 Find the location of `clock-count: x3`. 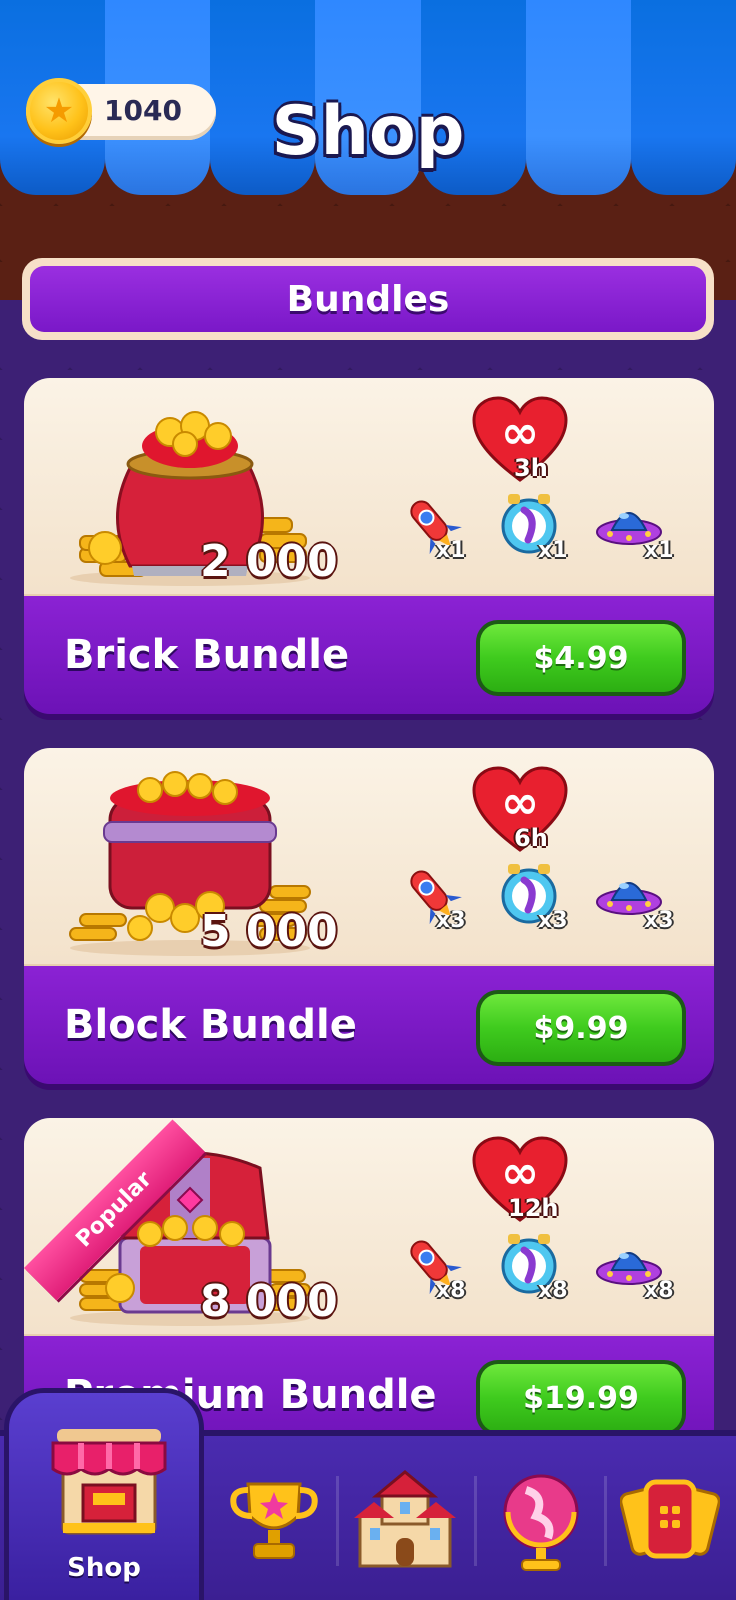

clock-count: x3 is located at coordinates (553, 920).